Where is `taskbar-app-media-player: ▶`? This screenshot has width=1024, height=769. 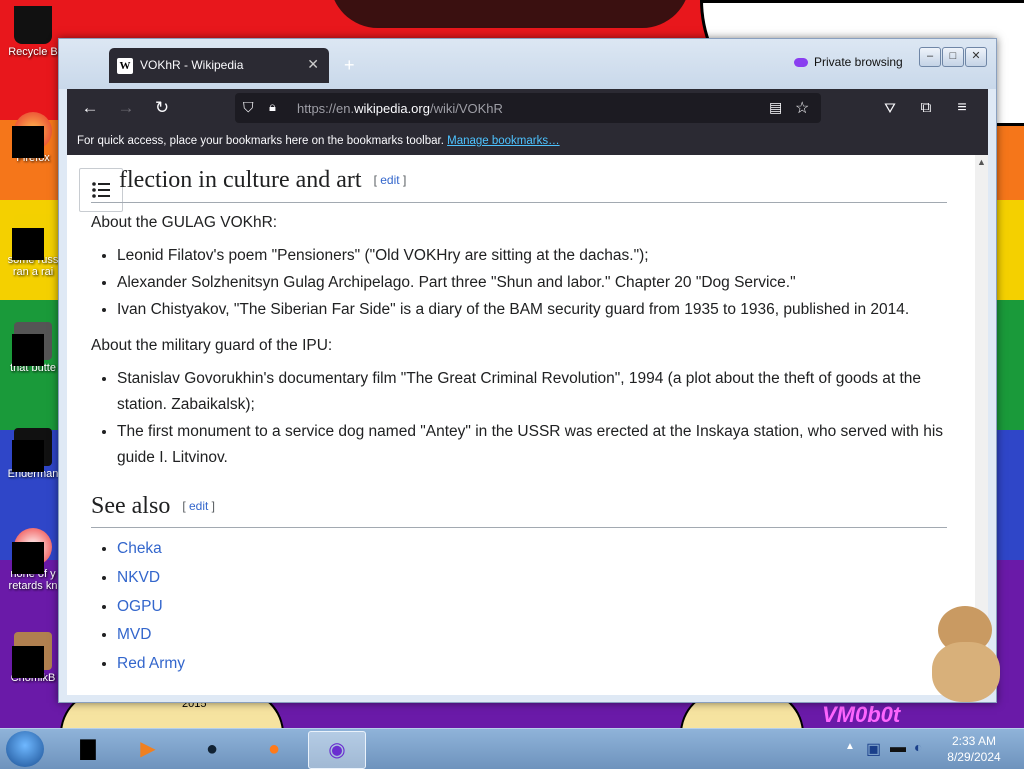 taskbar-app-media-player: ▶ is located at coordinates (148, 749).